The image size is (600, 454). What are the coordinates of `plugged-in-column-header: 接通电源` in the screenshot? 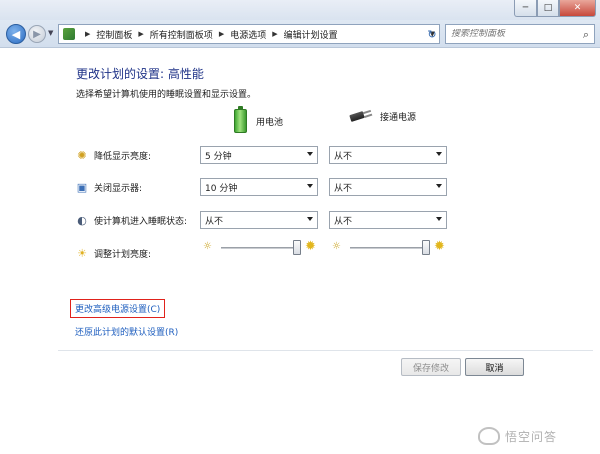 It's located at (383, 116).